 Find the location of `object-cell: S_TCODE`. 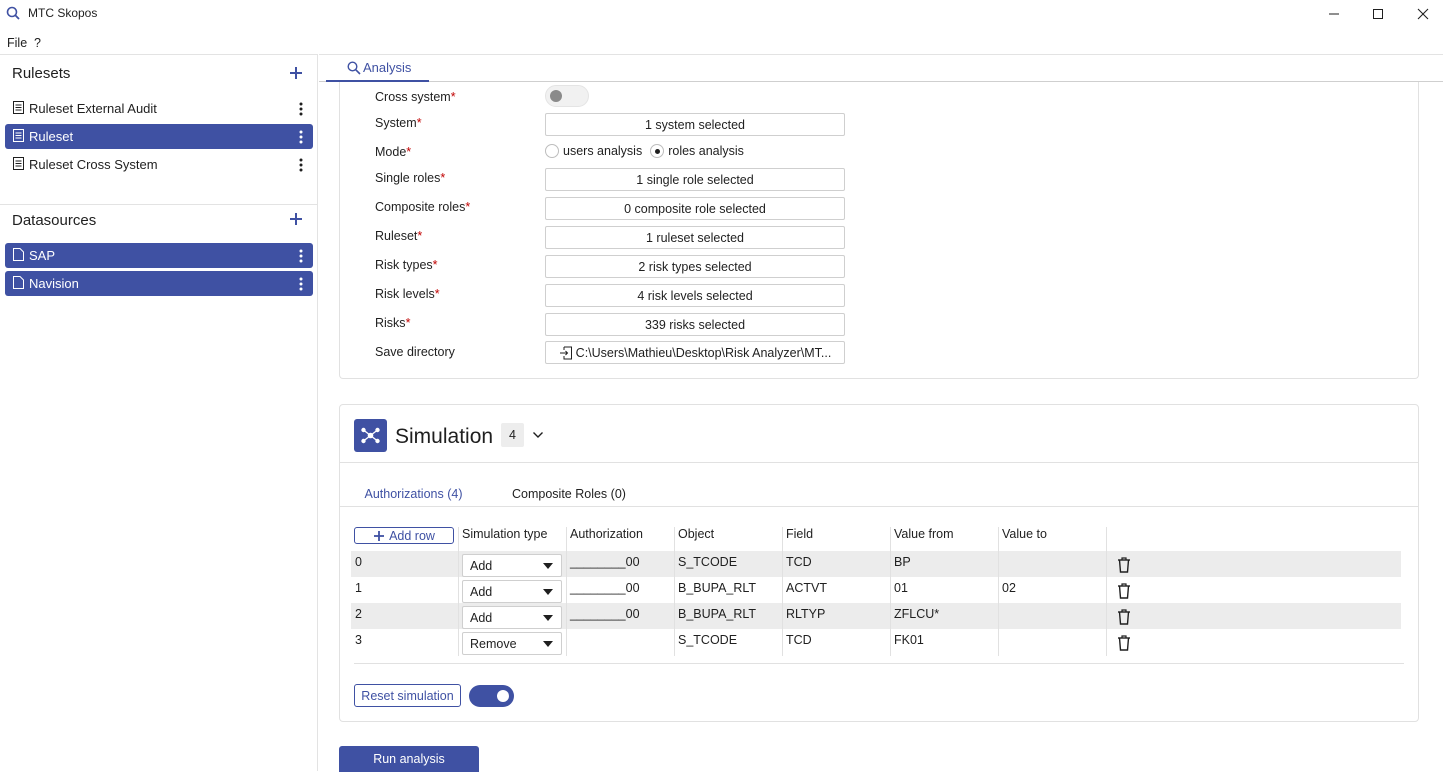

object-cell: S_TCODE is located at coordinates (708, 562).